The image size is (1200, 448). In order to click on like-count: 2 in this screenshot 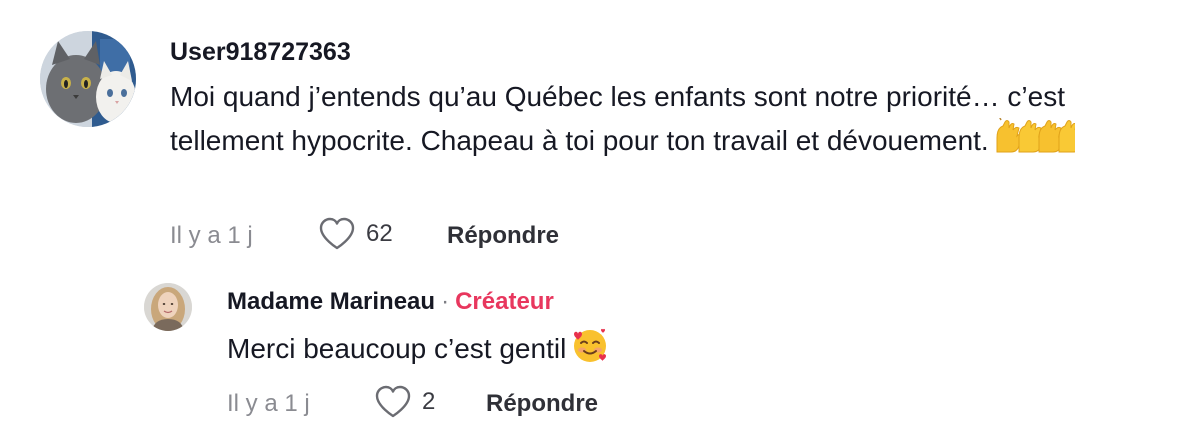, I will do `click(429, 401)`.